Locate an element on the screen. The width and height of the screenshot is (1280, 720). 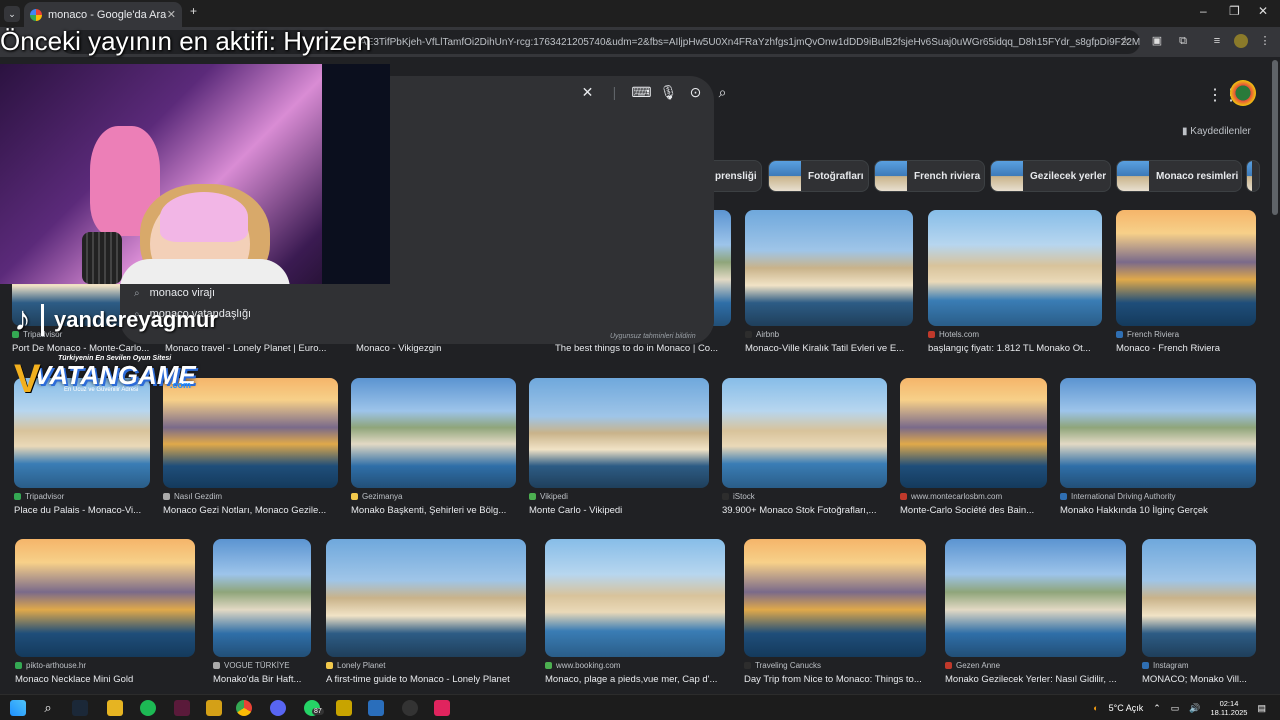
weather-icon: ◐ is located at coordinates (1095, 708).